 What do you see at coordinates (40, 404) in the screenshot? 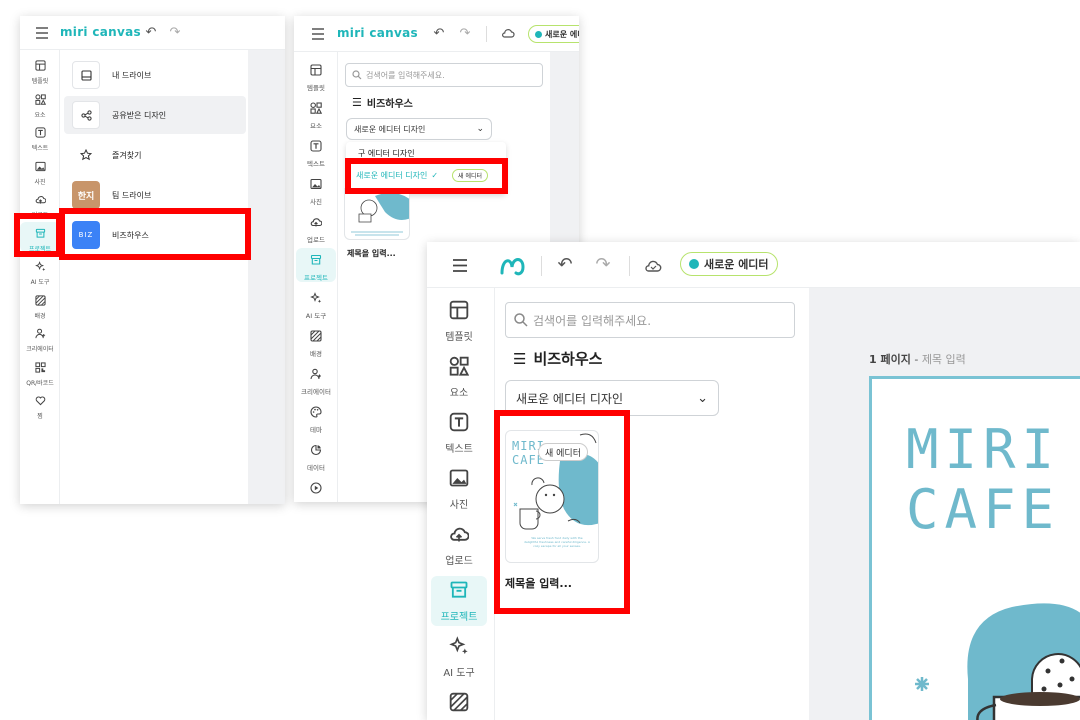
I see `rail-item: 찜` at bounding box center [40, 404].